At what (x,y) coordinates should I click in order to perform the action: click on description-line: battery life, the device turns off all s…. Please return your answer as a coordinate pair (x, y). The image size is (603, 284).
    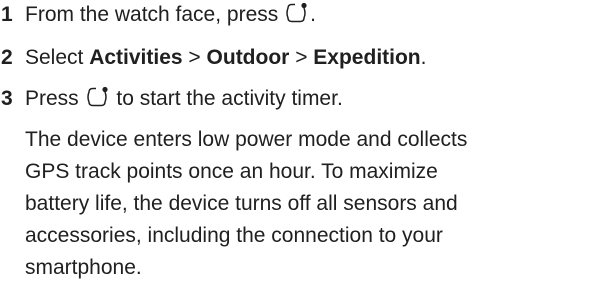
    Looking at the image, I should click on (241, 203).